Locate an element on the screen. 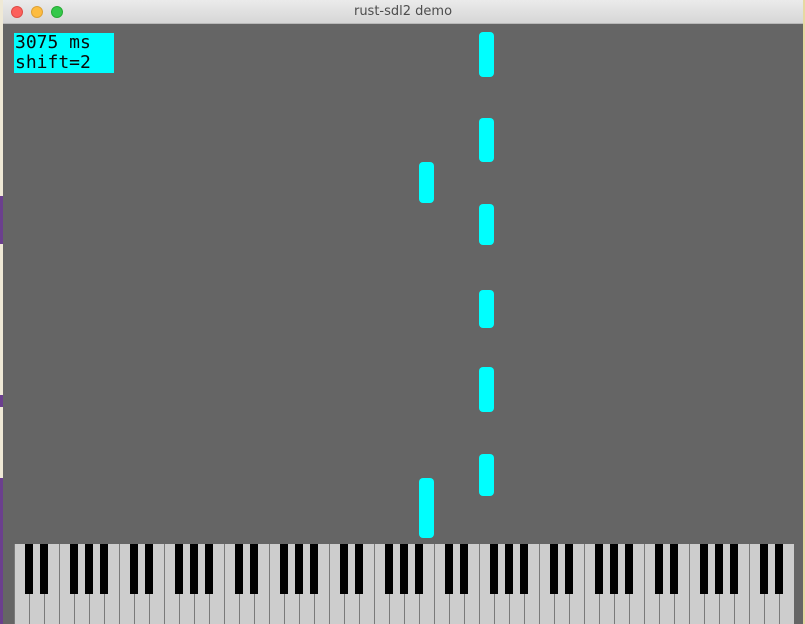  hud-panel: 3075 ms shift=2 is located at coordinates (64, 53).